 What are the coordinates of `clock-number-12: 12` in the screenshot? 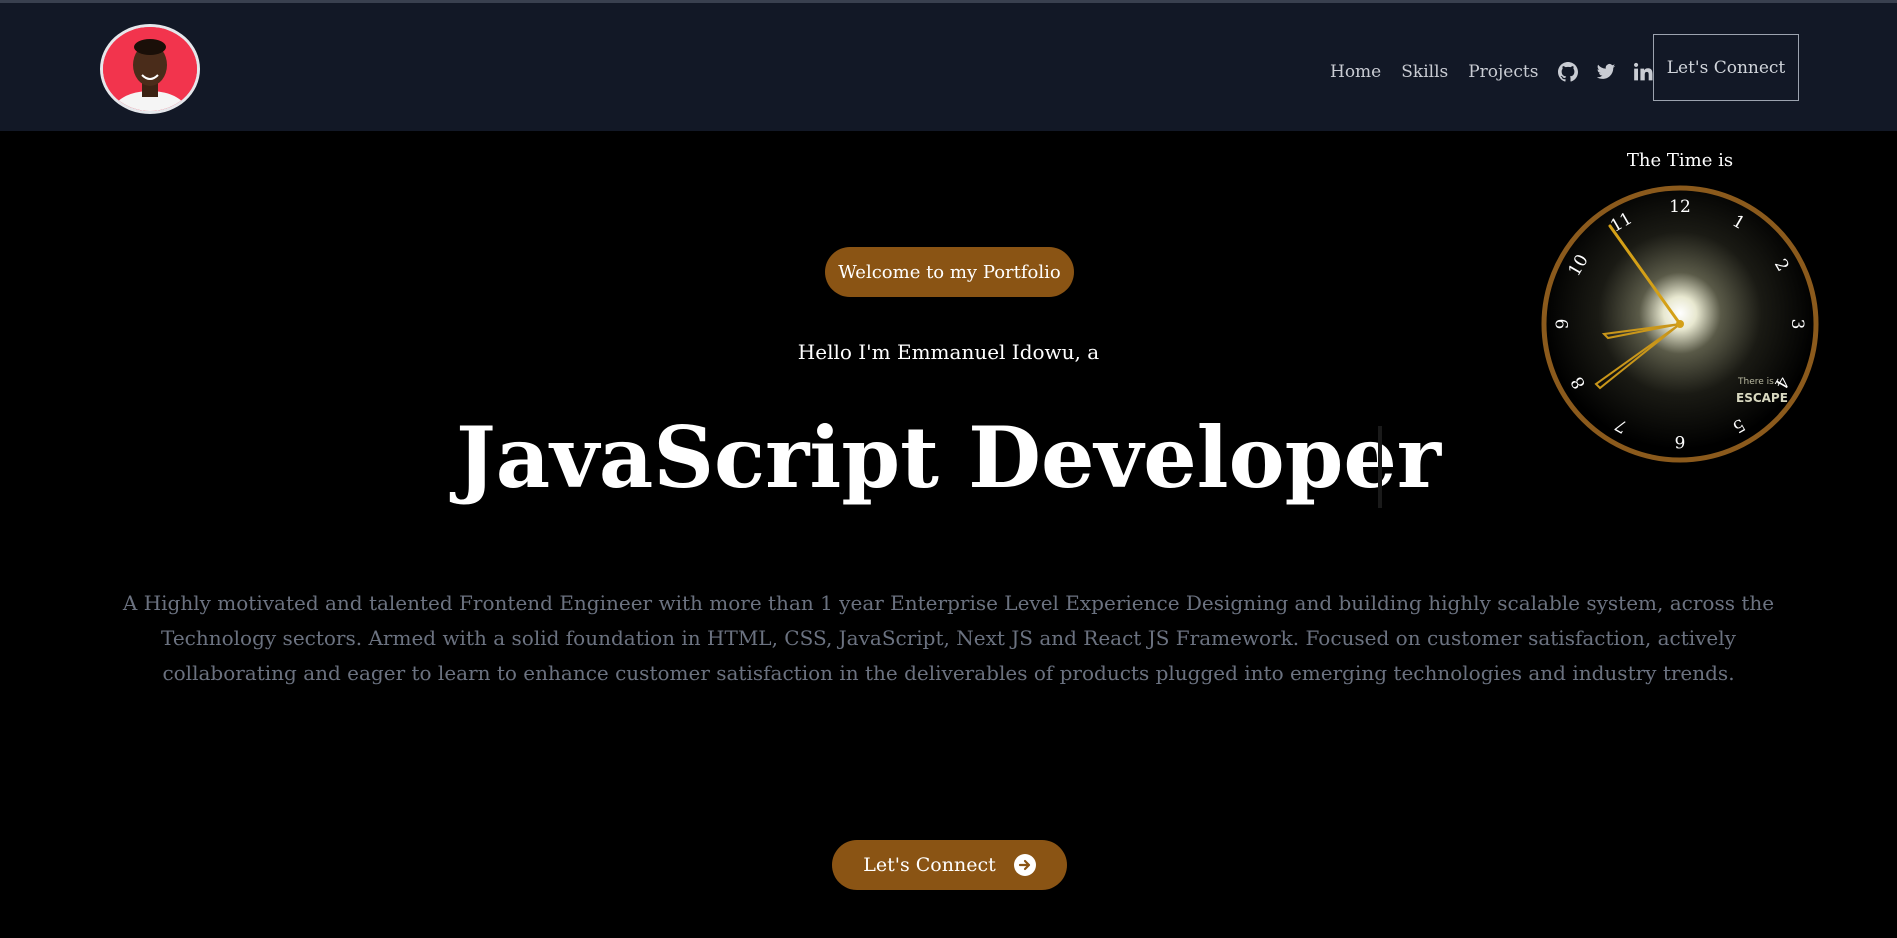 It's located at (1680, 207).